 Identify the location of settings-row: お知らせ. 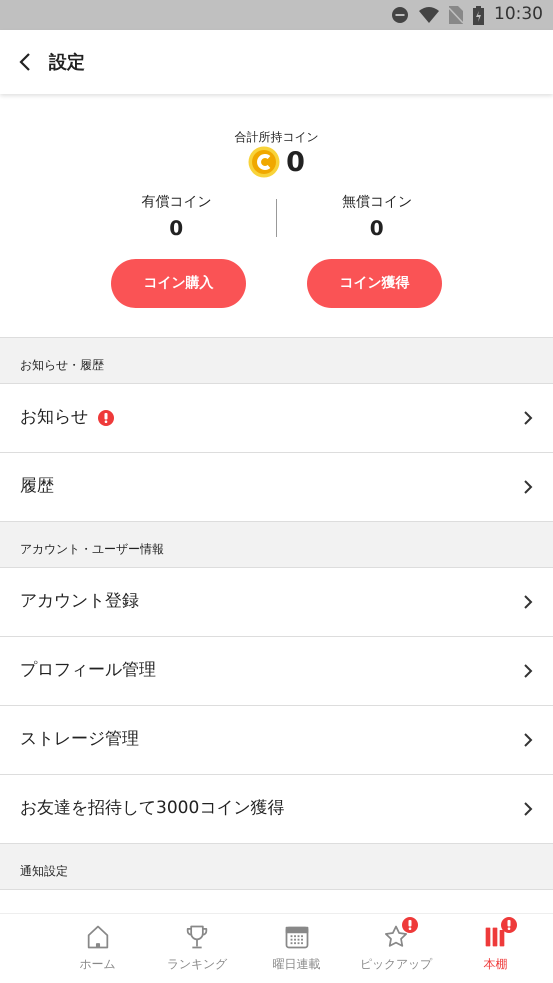
(276, 418).